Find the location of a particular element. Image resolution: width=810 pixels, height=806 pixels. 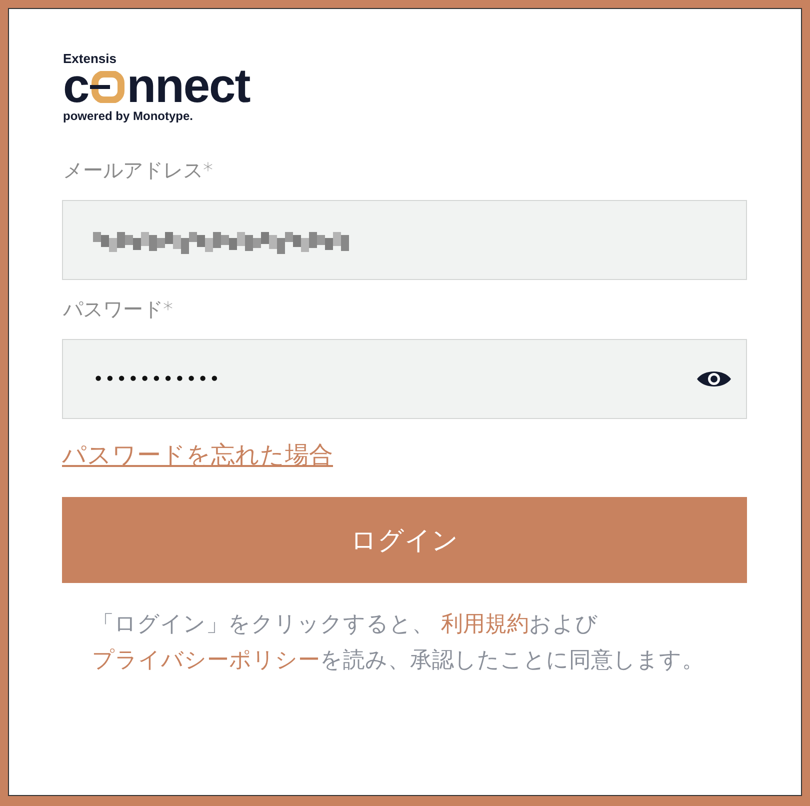

logo-wordmark-end: nnect is located at coordinates (188, 87).